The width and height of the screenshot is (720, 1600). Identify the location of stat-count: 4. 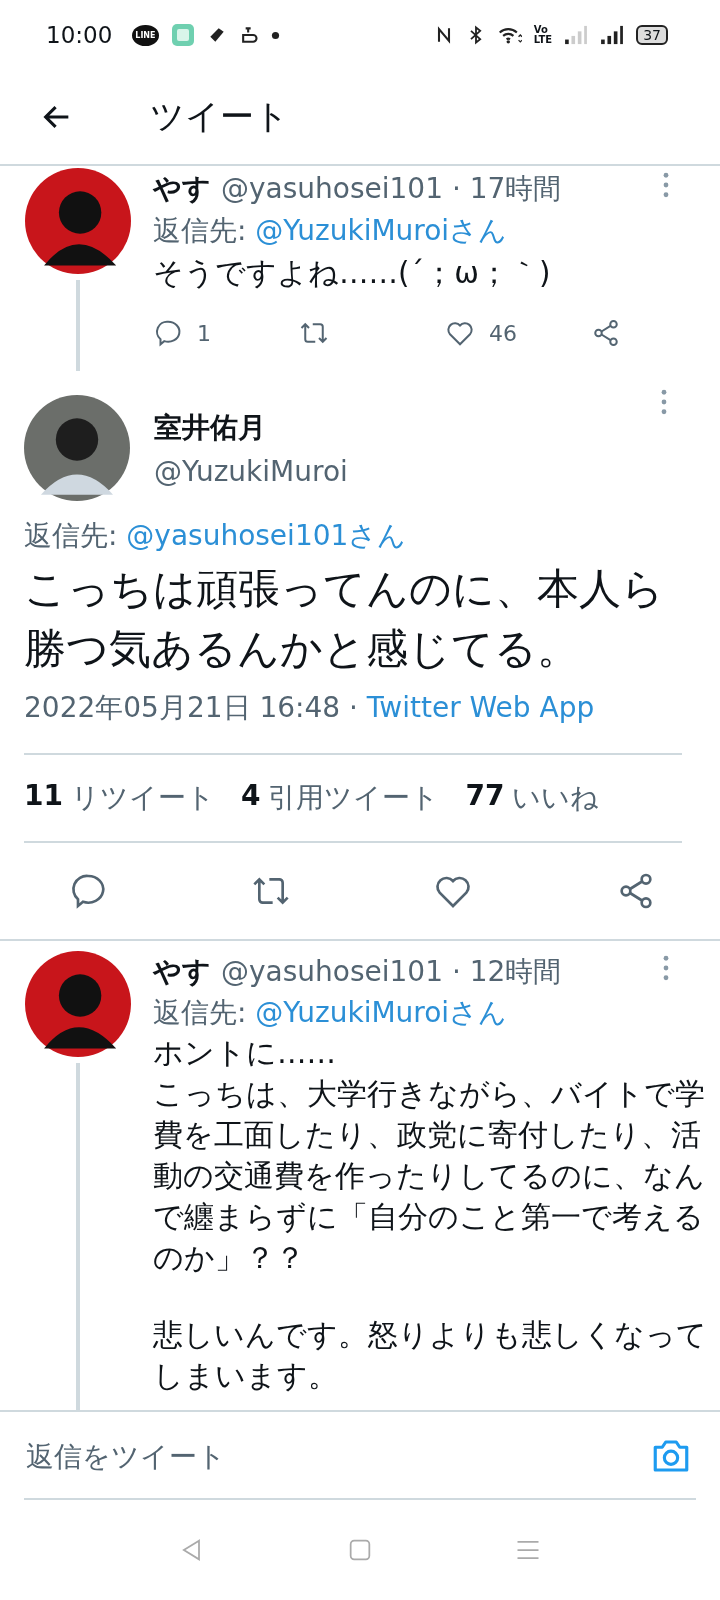
(250, 796).